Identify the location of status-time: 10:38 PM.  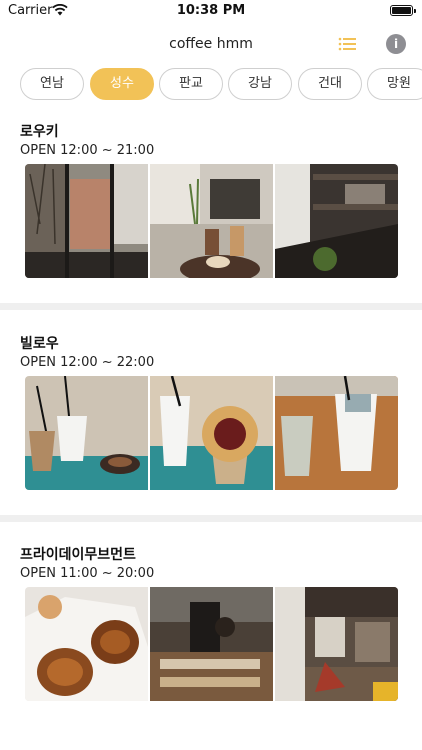
(211, 10).